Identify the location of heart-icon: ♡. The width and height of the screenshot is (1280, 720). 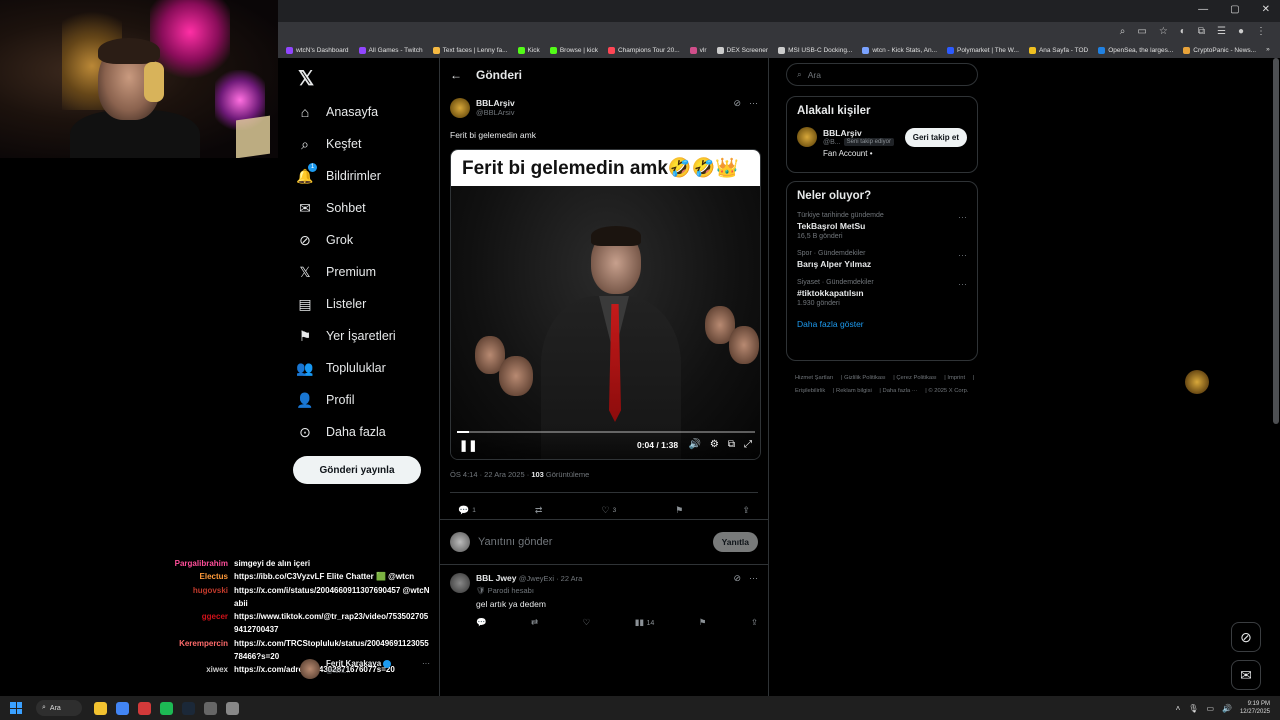
(587, 622).